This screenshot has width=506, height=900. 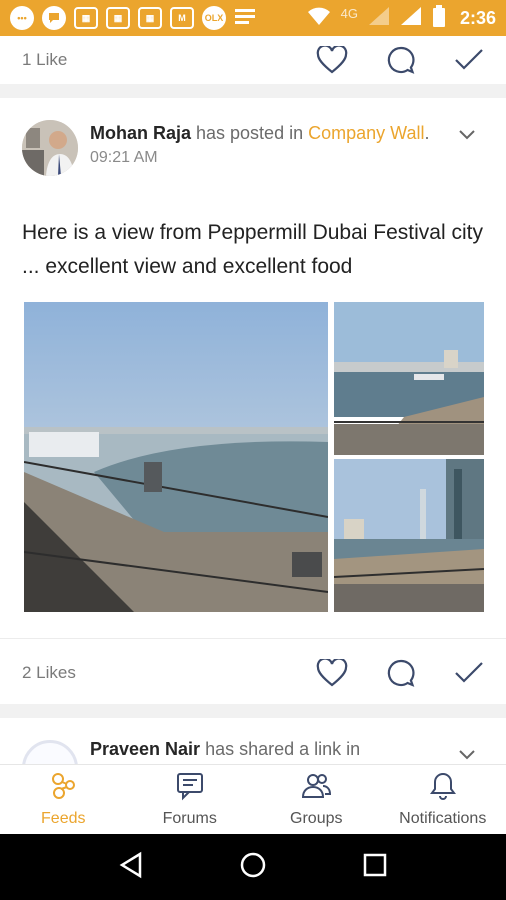 What do you see at coordinates (477, 17) in the screenshot?
I see `clock: 2:36` at bounding box center [477, 17].